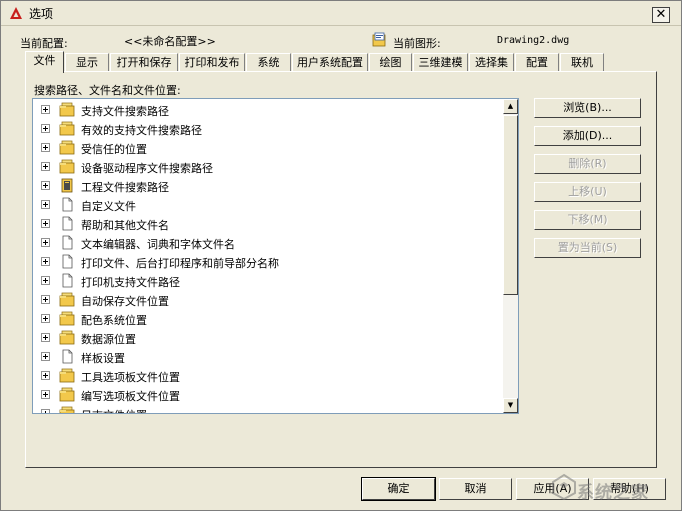  What do you see at coordinates (341, 13) in the screenshot?
I see `title-bar: 选项 ✕` at bounding box center [341, 13].